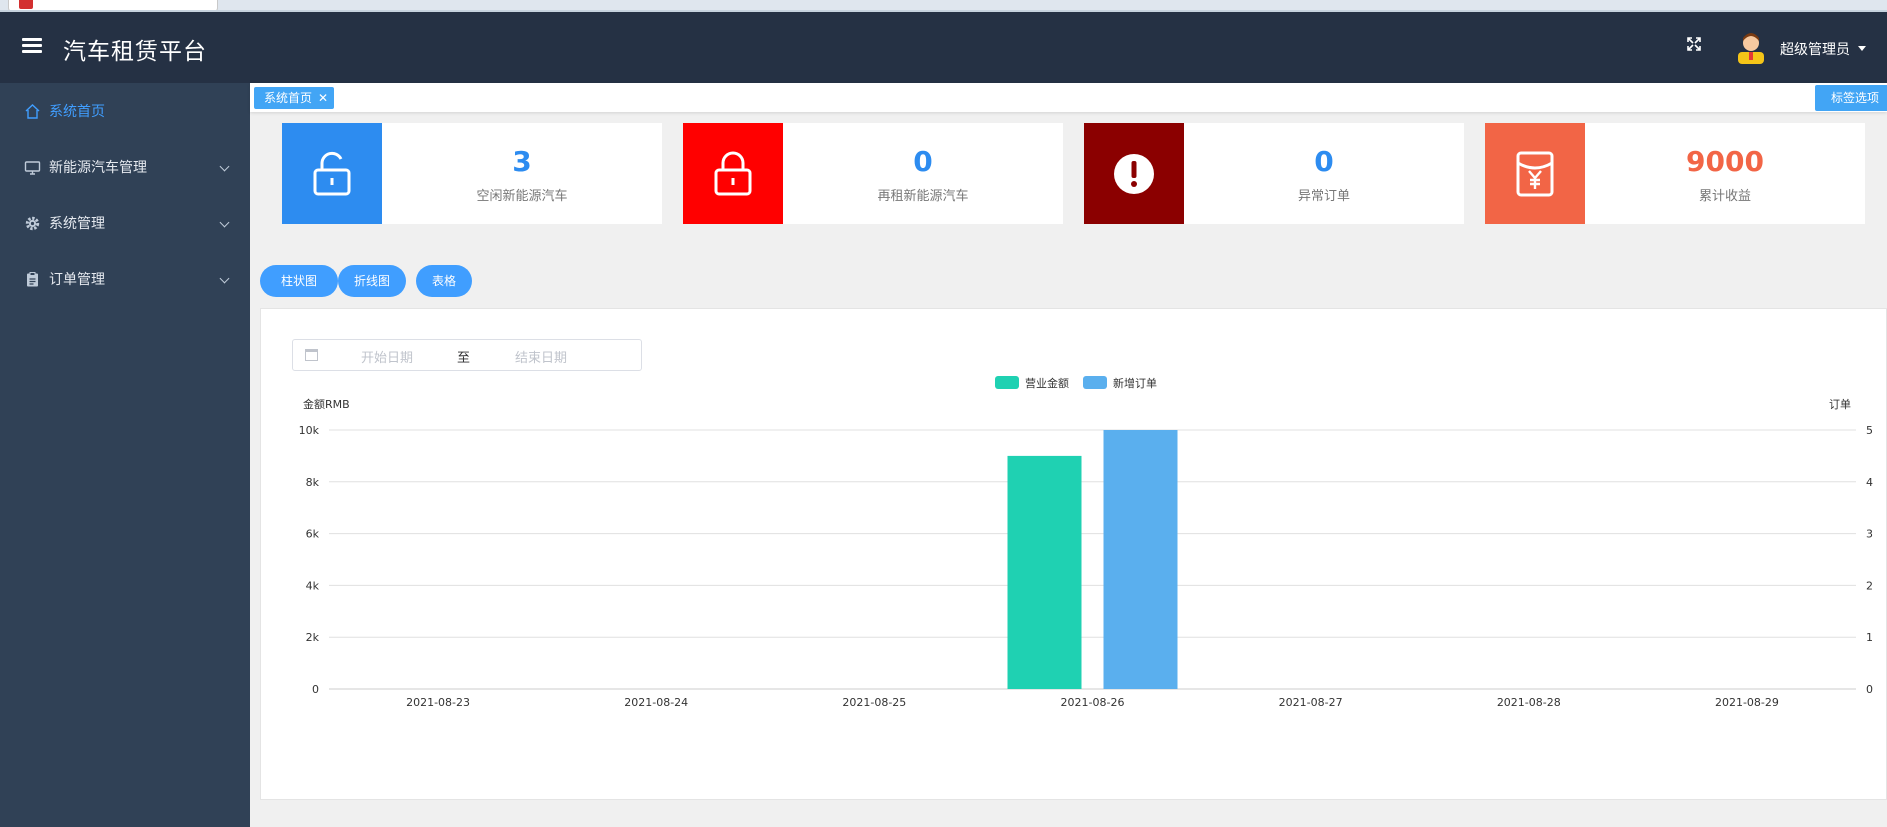 The height and width of the screenshot is (827, 1887). What do you see at coordinates (323, 98) in the screenshot?
I see `close-icon: ✕` at bounding box center [323, 98].